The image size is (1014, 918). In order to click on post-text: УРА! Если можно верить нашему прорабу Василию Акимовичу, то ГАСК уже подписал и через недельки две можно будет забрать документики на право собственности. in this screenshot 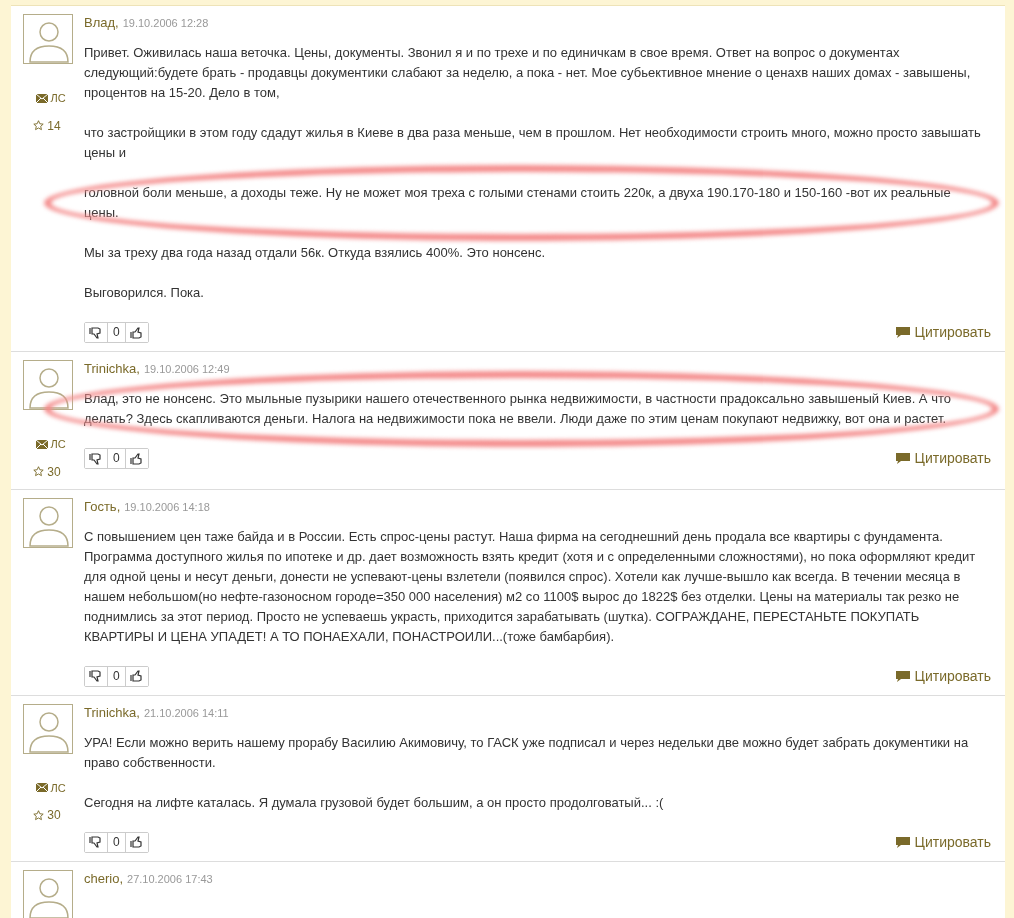, I will do `click(527, 752)`.